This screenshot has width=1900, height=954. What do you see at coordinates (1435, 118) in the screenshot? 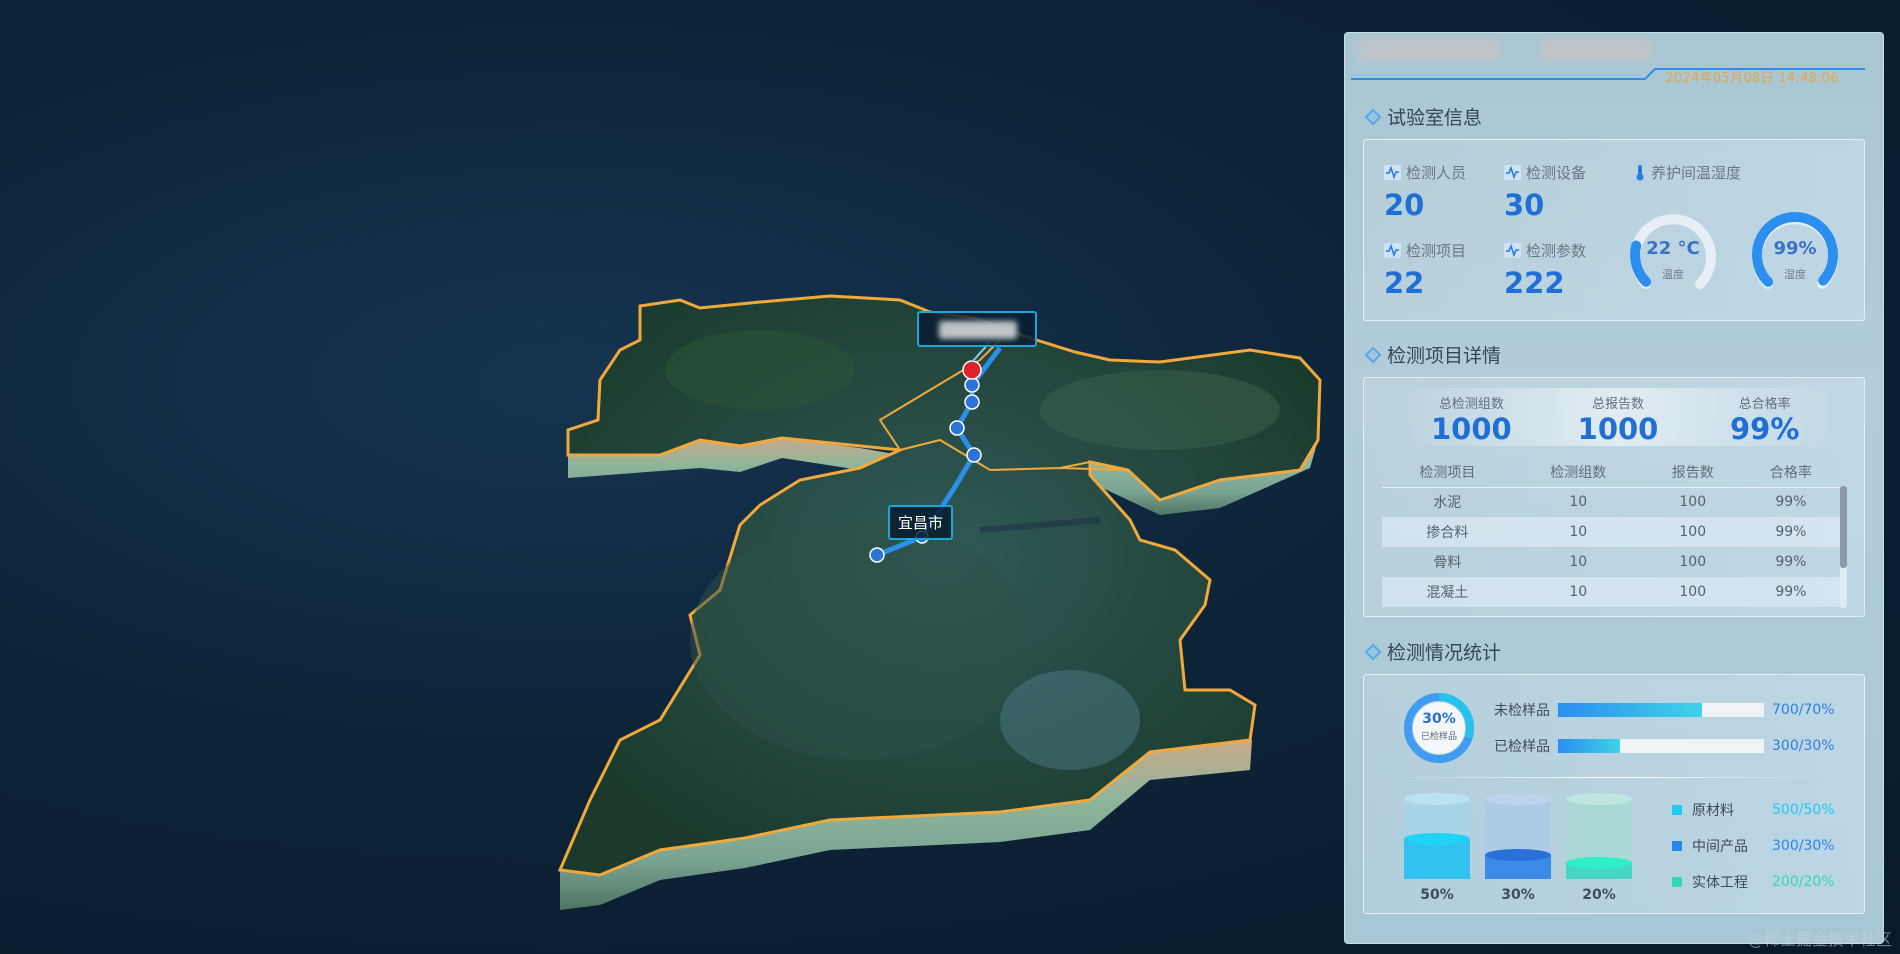
I see `section-title-text: 试验室信息` at bounding box center [1435, 118].